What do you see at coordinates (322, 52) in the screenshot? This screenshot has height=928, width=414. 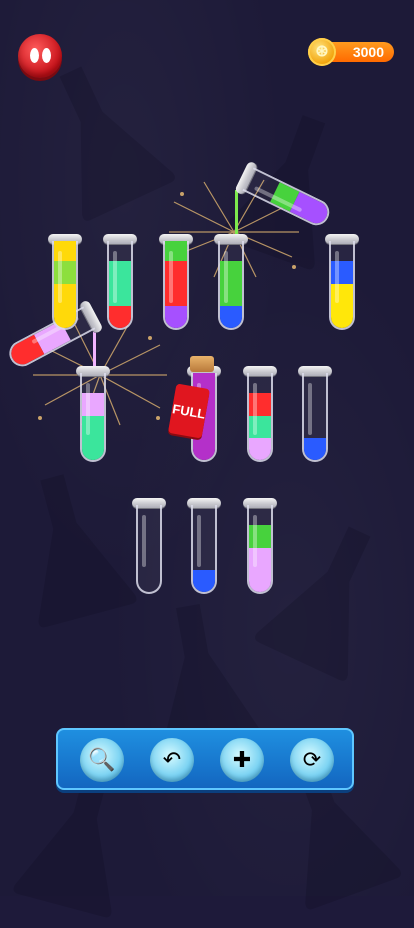 I see `coin-icon: ⊛` at bounding box center [322, 52].